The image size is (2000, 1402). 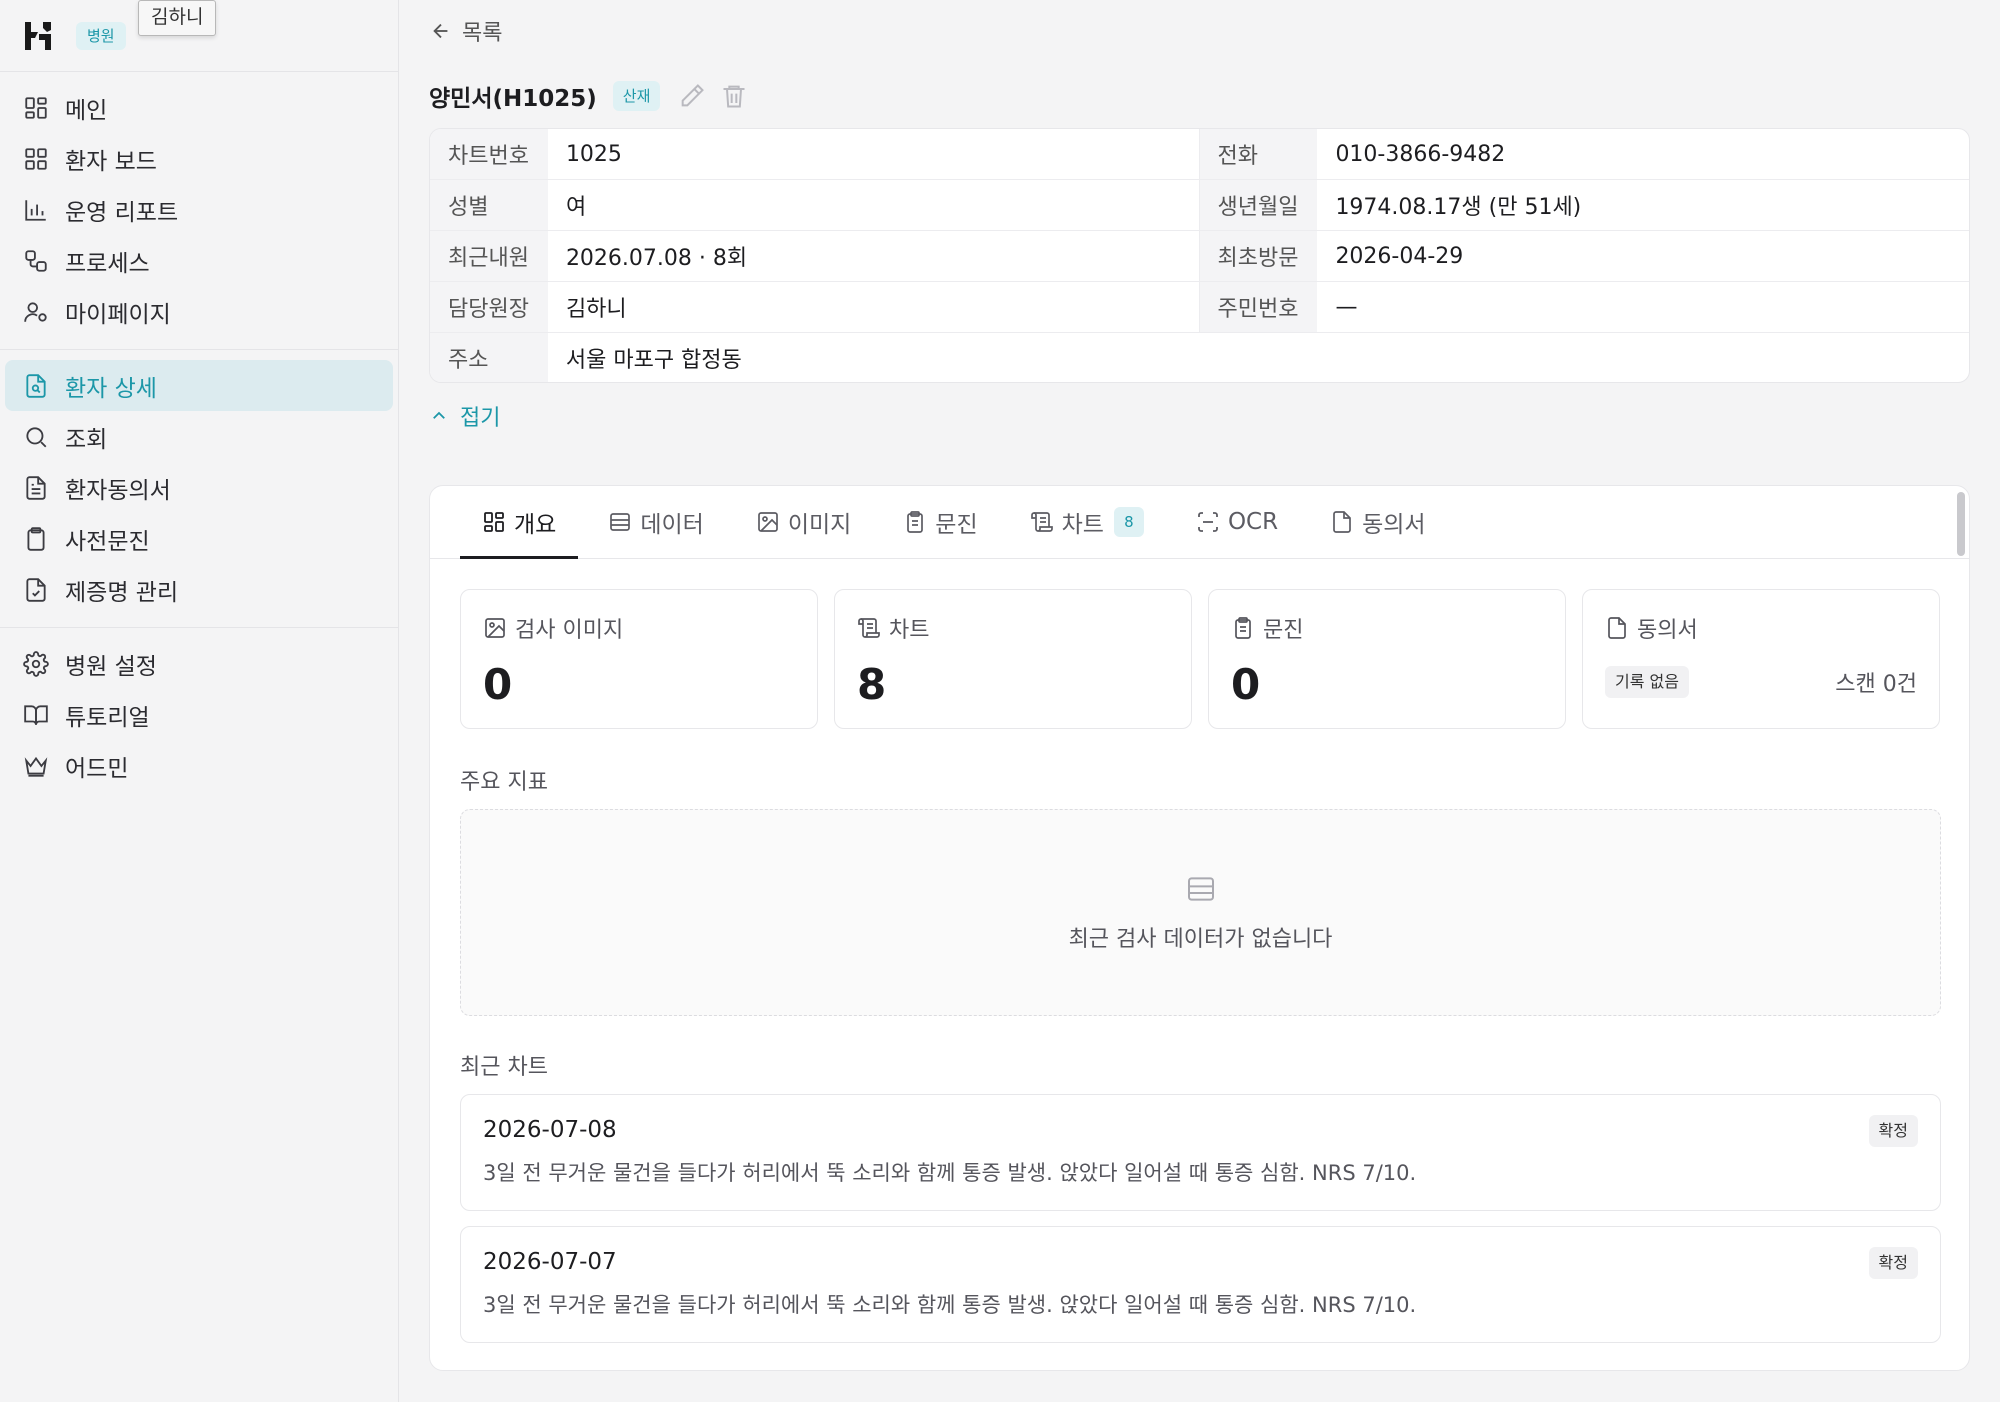 What do you see at coordinates (1876, 684) in the screenshot?
I see `scan-count: 스캔 0건` at bounding box center [1876, 684].